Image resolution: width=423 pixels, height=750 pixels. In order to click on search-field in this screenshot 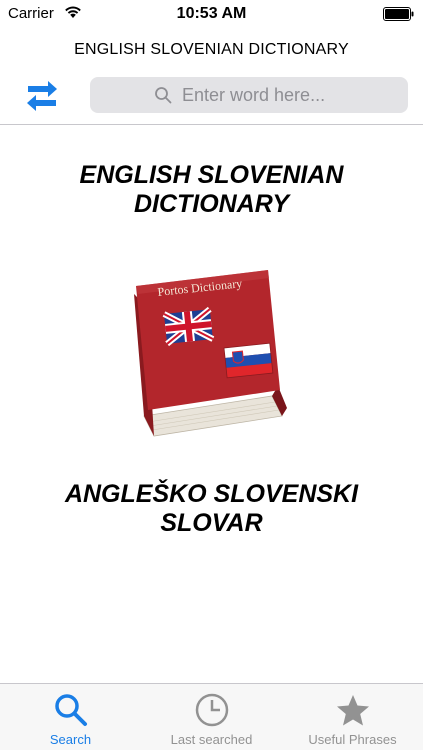, I will do `click(249, 95)`.